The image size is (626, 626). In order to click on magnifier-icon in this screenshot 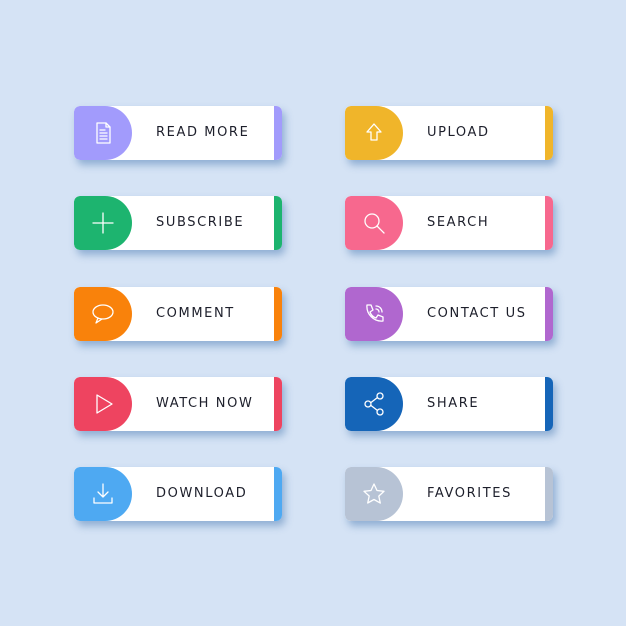, I will do `click(374, 223)`.